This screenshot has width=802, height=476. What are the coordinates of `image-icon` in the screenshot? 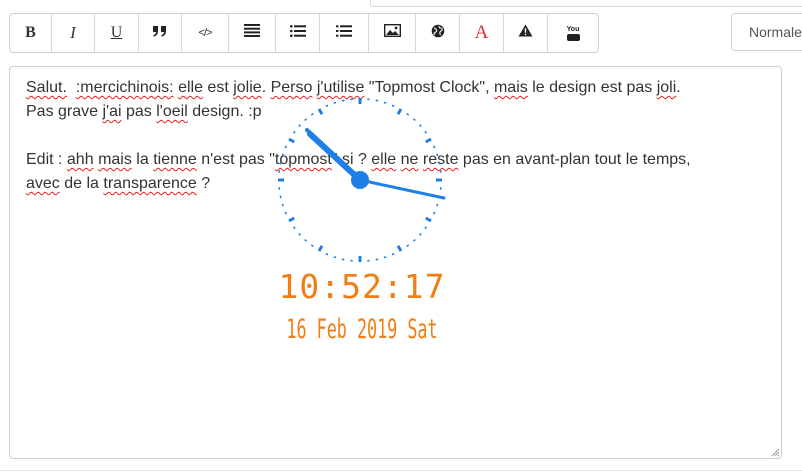 It's located at (392, 32).